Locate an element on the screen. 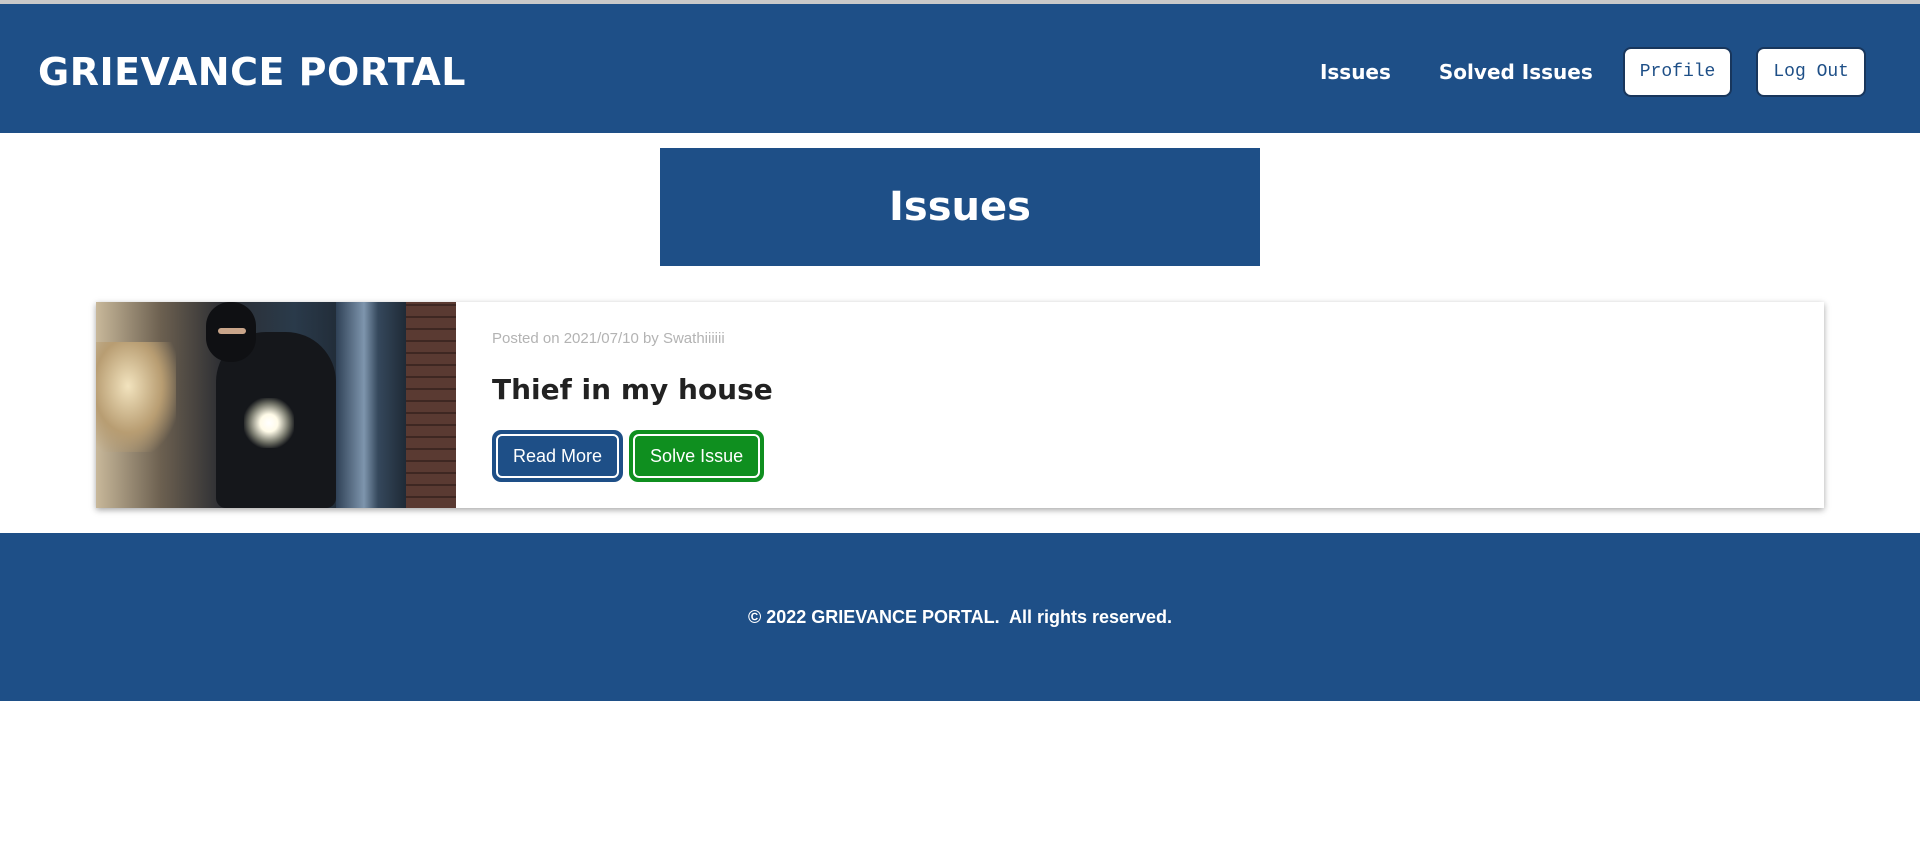  brand-title: GRIEVANCE PORTAL is located at coordinates (252, 72).